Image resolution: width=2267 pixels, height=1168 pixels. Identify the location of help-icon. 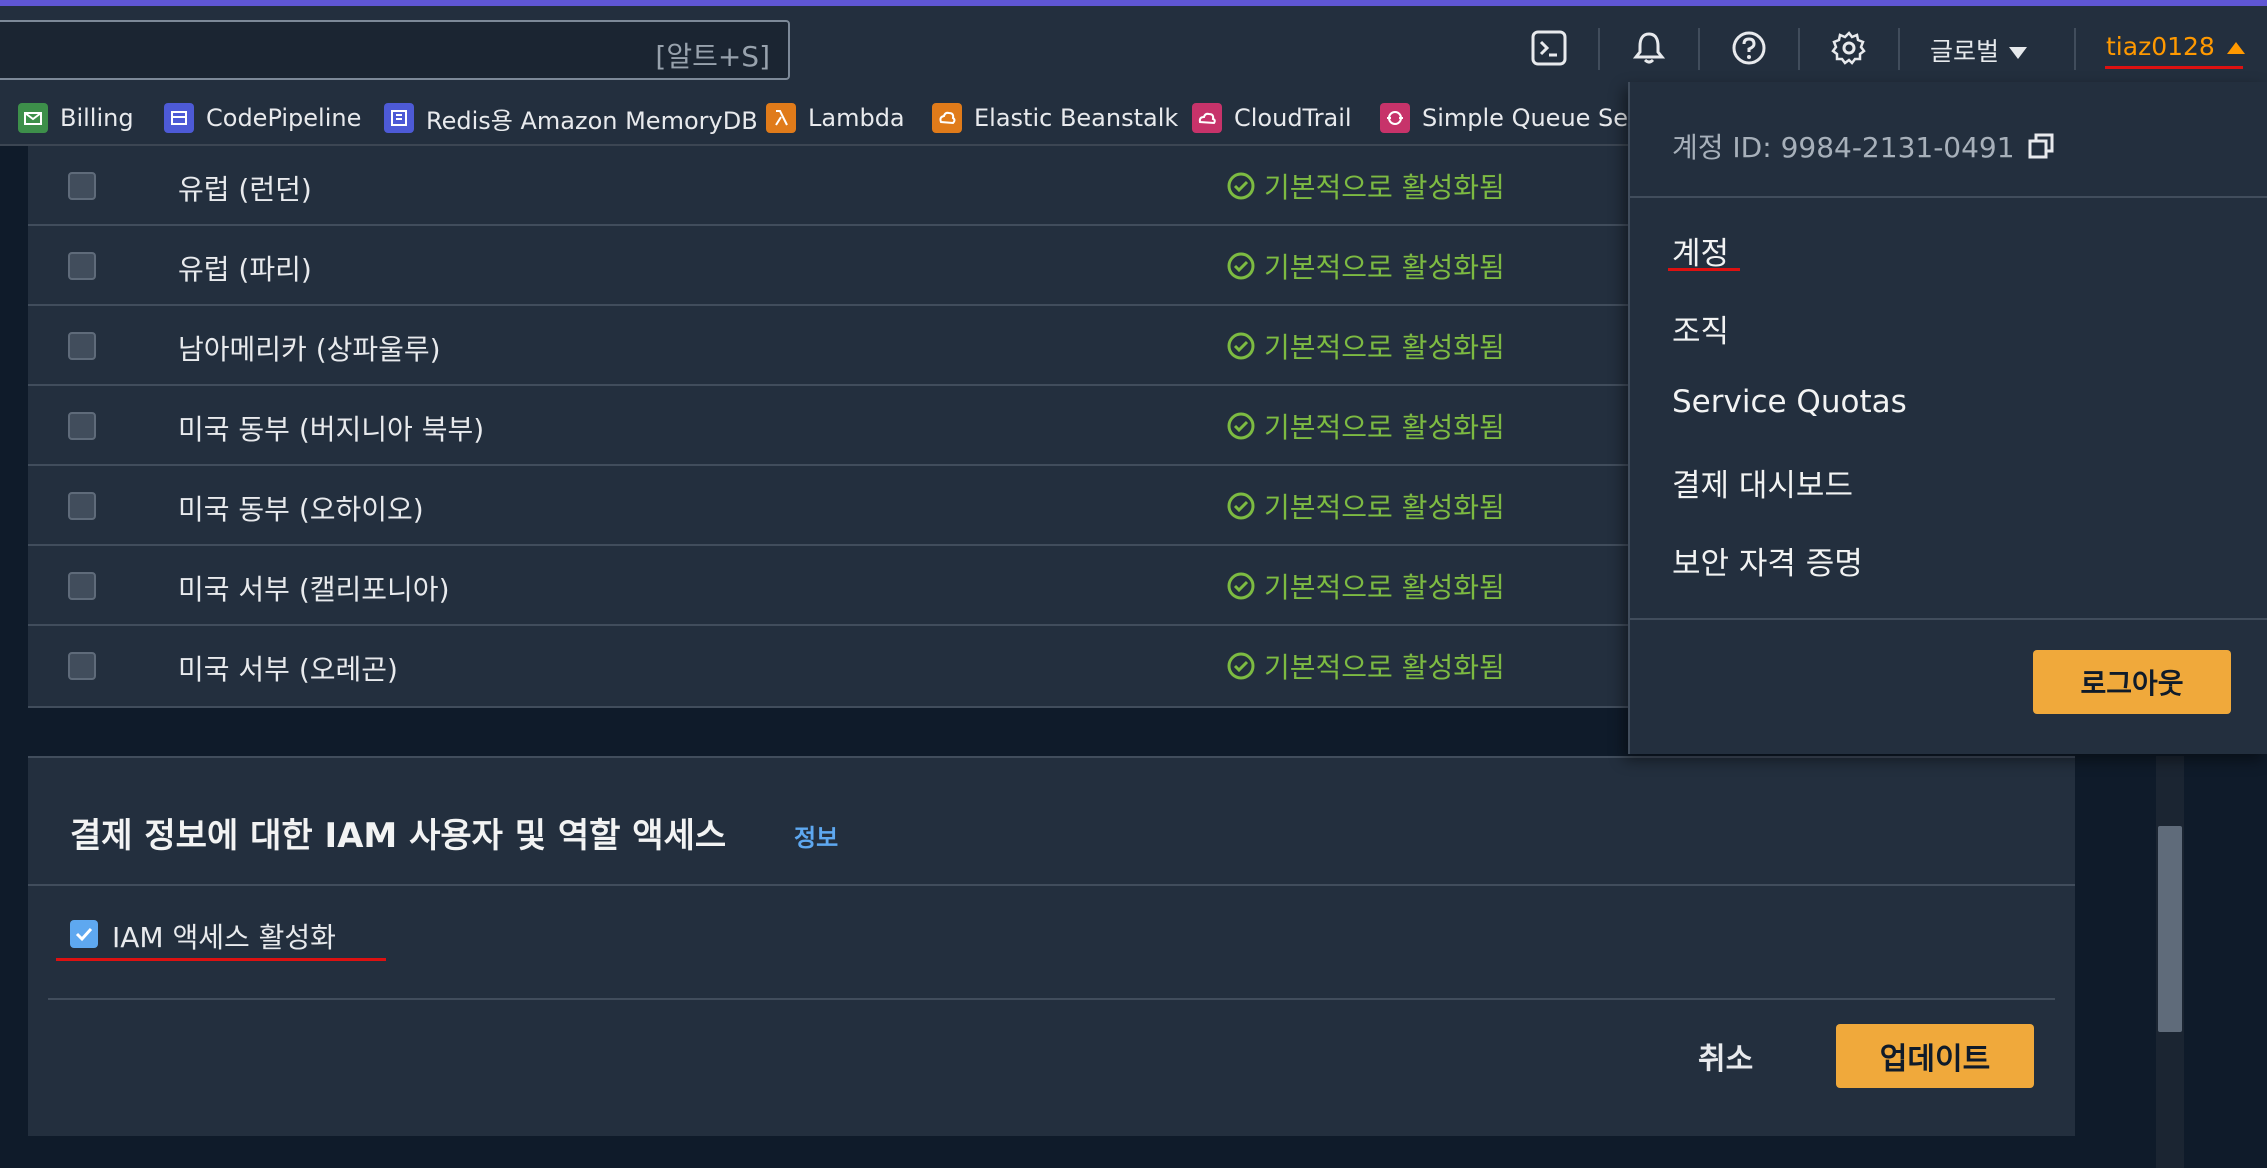
(1749, 48).